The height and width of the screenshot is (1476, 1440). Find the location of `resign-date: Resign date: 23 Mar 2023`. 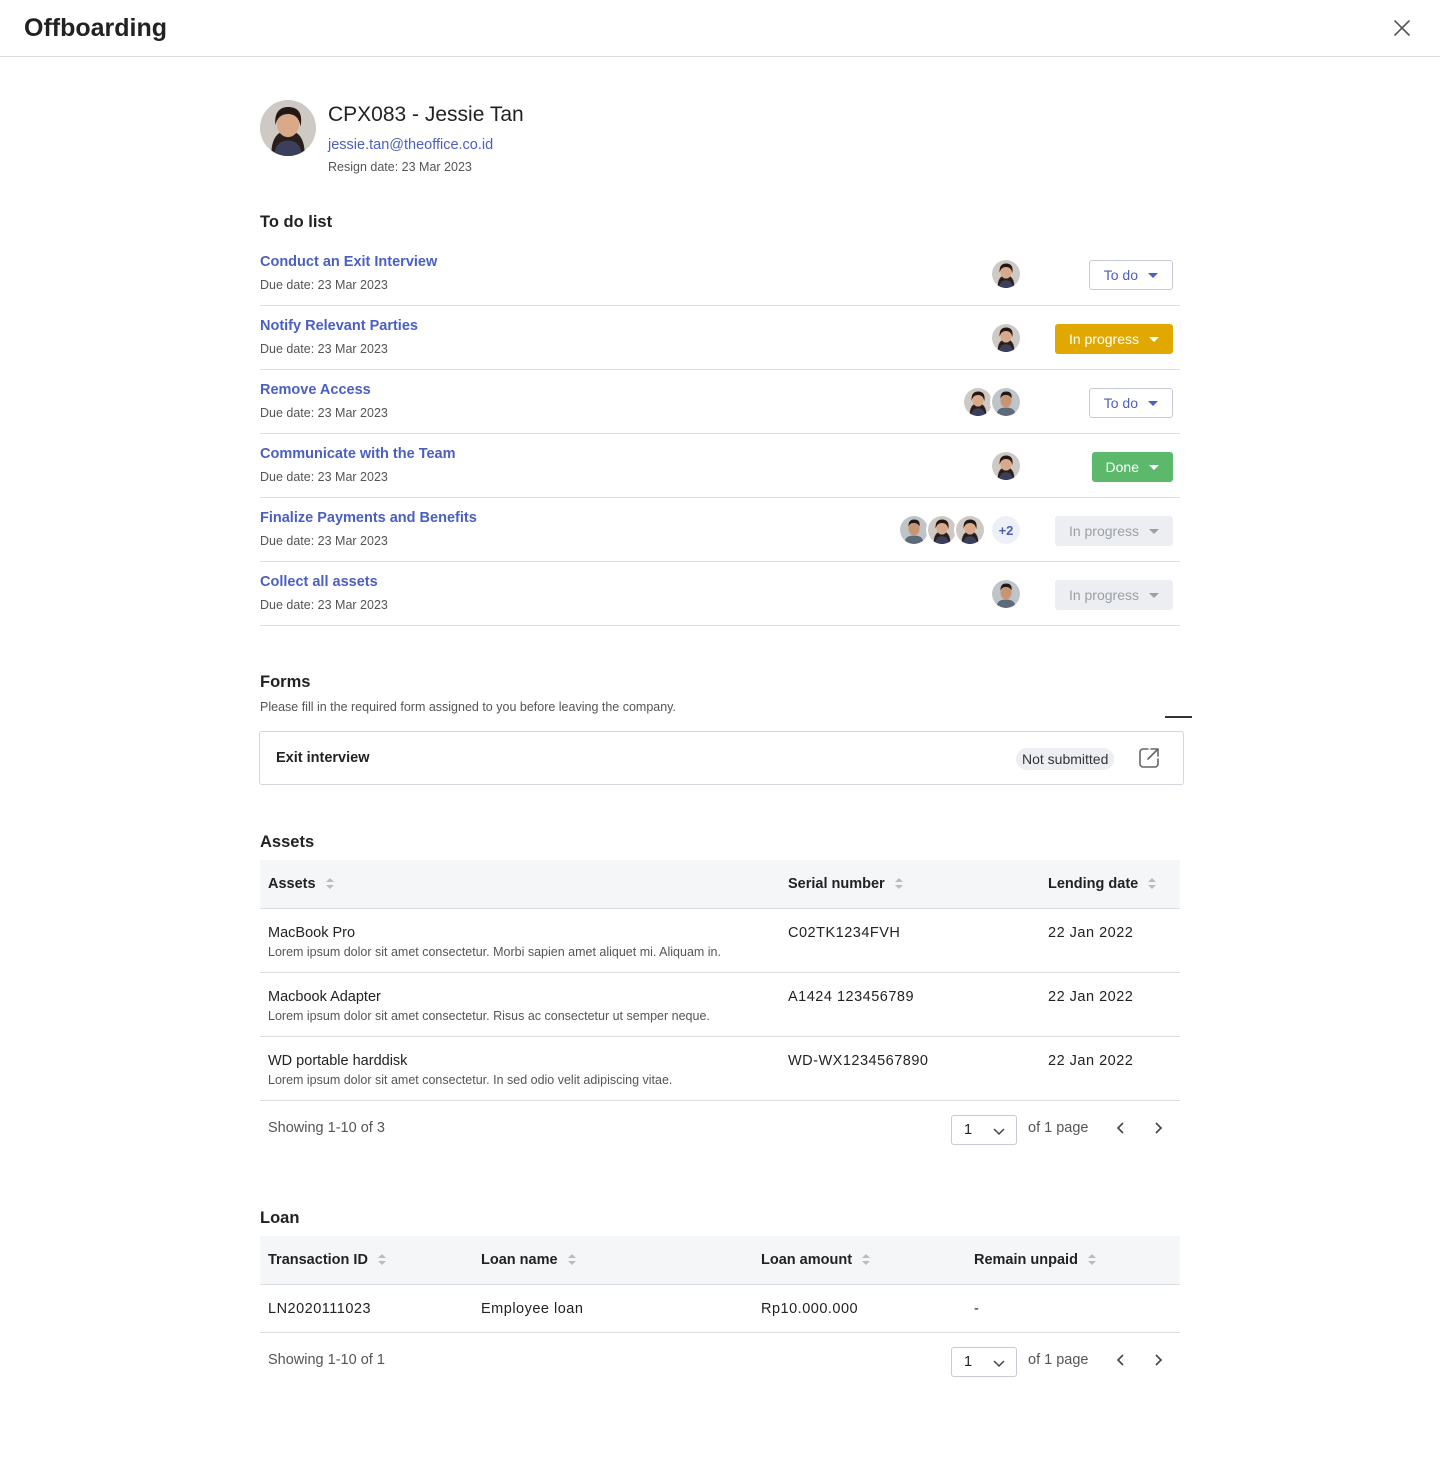

resign-date: Resign date: 23 Mar 2023 is located at coordinates (400, 167).